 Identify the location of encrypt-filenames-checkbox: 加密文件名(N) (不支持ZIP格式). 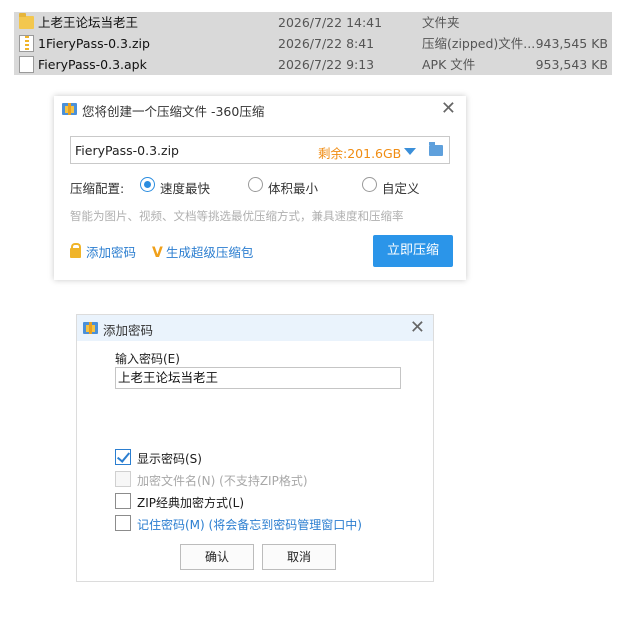
(265, 479).